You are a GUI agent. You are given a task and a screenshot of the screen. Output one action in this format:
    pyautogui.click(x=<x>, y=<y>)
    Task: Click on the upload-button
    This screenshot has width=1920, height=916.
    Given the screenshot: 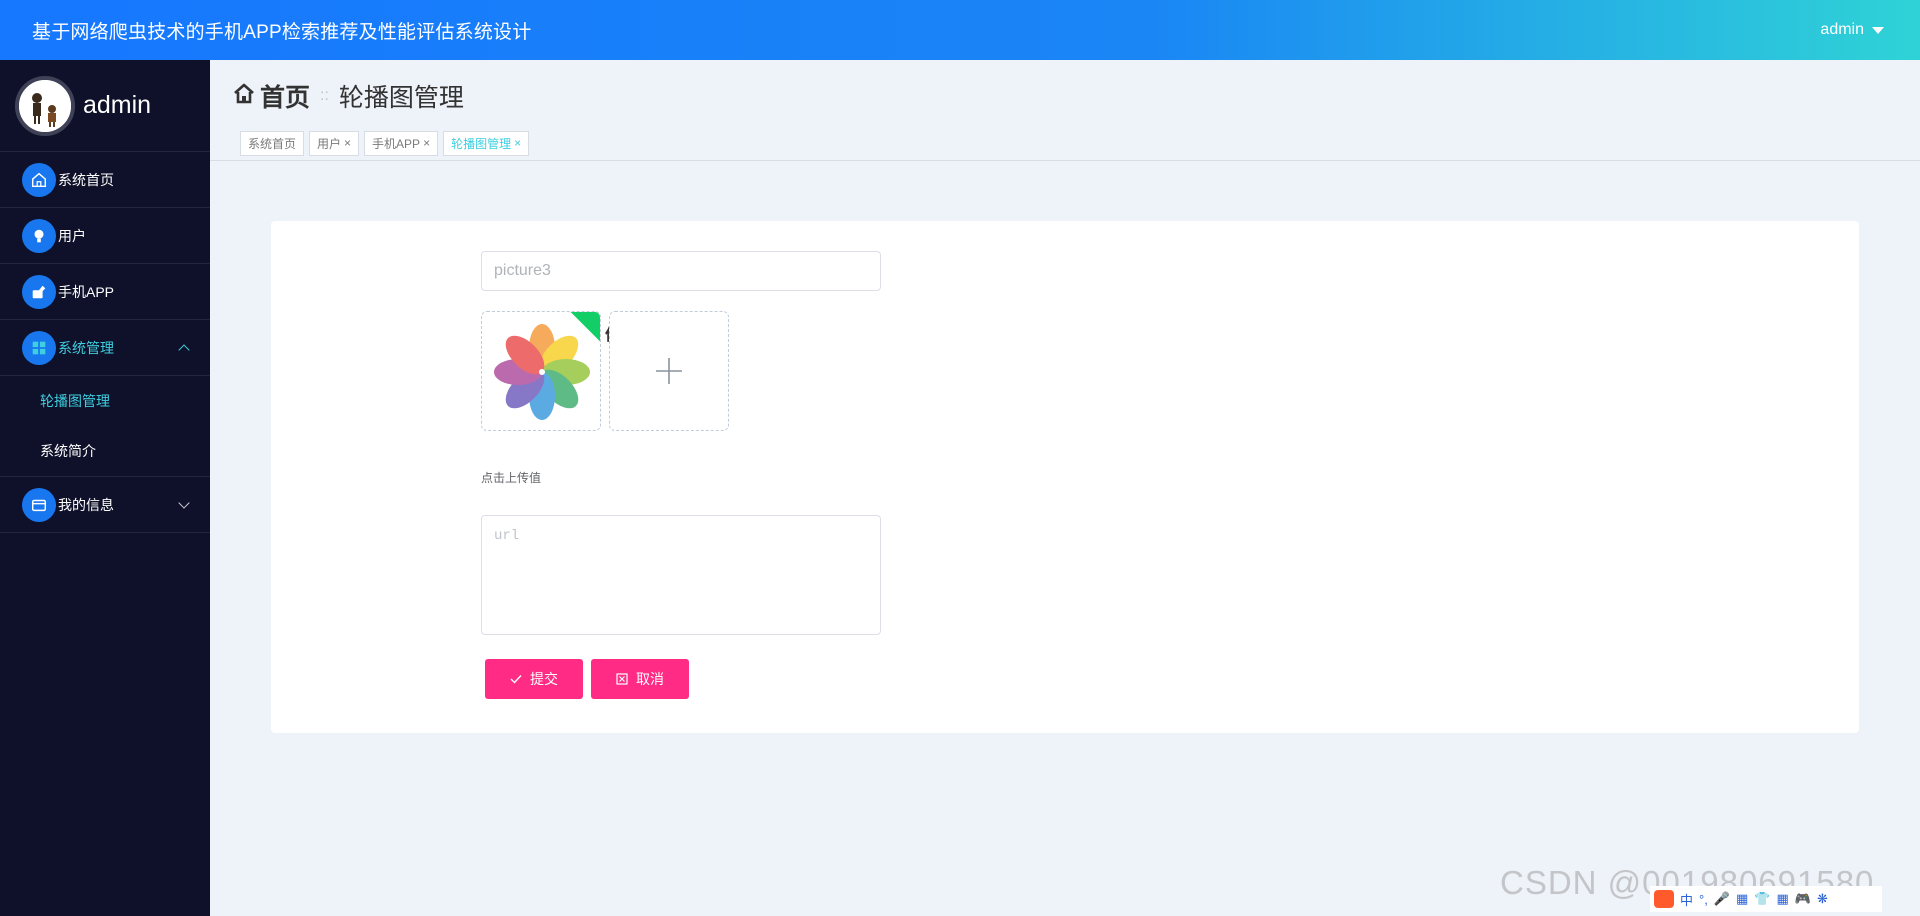 What is the action you would take?
    pyautogui.click(x=669, y=371)
    